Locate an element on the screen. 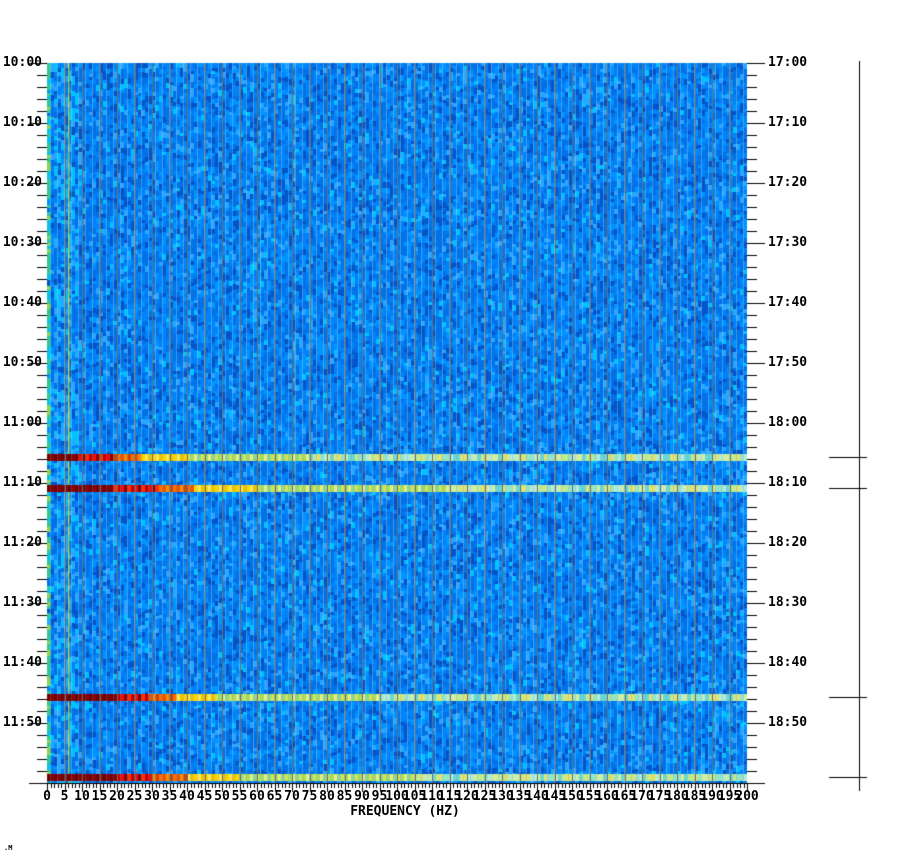 The width and height of the screenshot is (902, 864). frequency-axis-title: FREQUENCY (HZ) is located at coordinates (405, 811).